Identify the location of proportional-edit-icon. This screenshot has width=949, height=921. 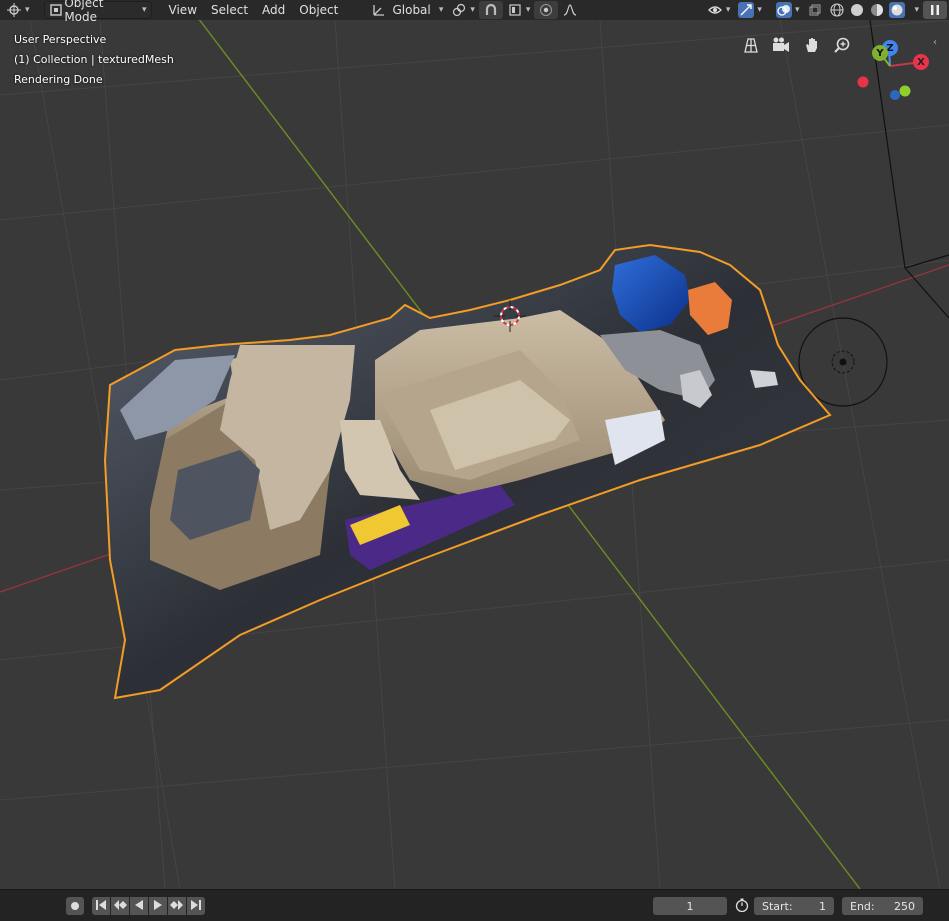
(546, 10).